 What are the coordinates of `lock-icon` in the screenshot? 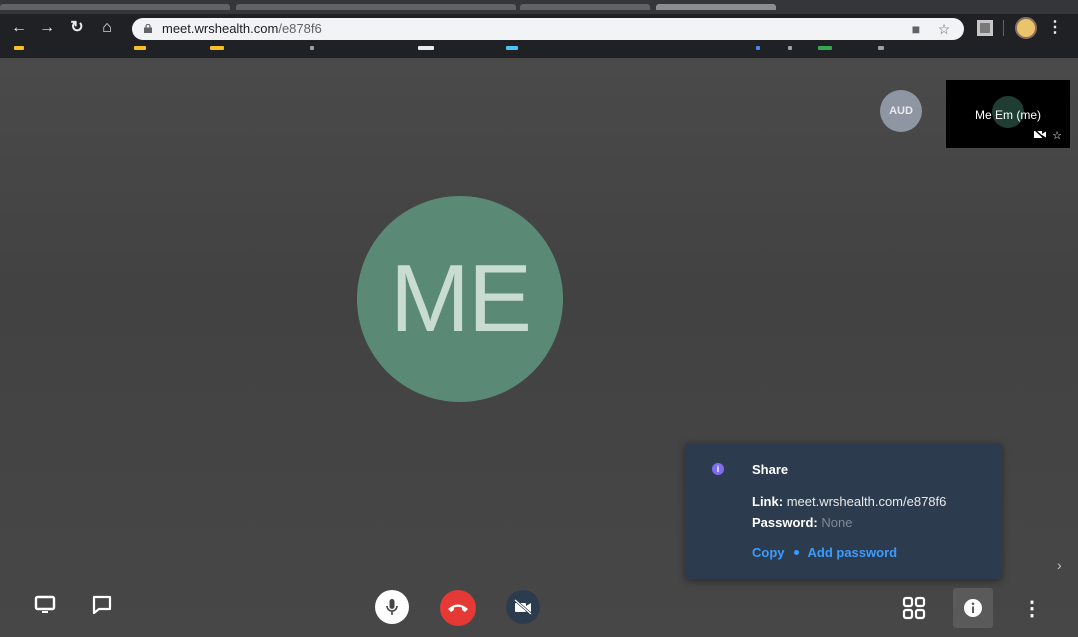 It's located at (148, 28).